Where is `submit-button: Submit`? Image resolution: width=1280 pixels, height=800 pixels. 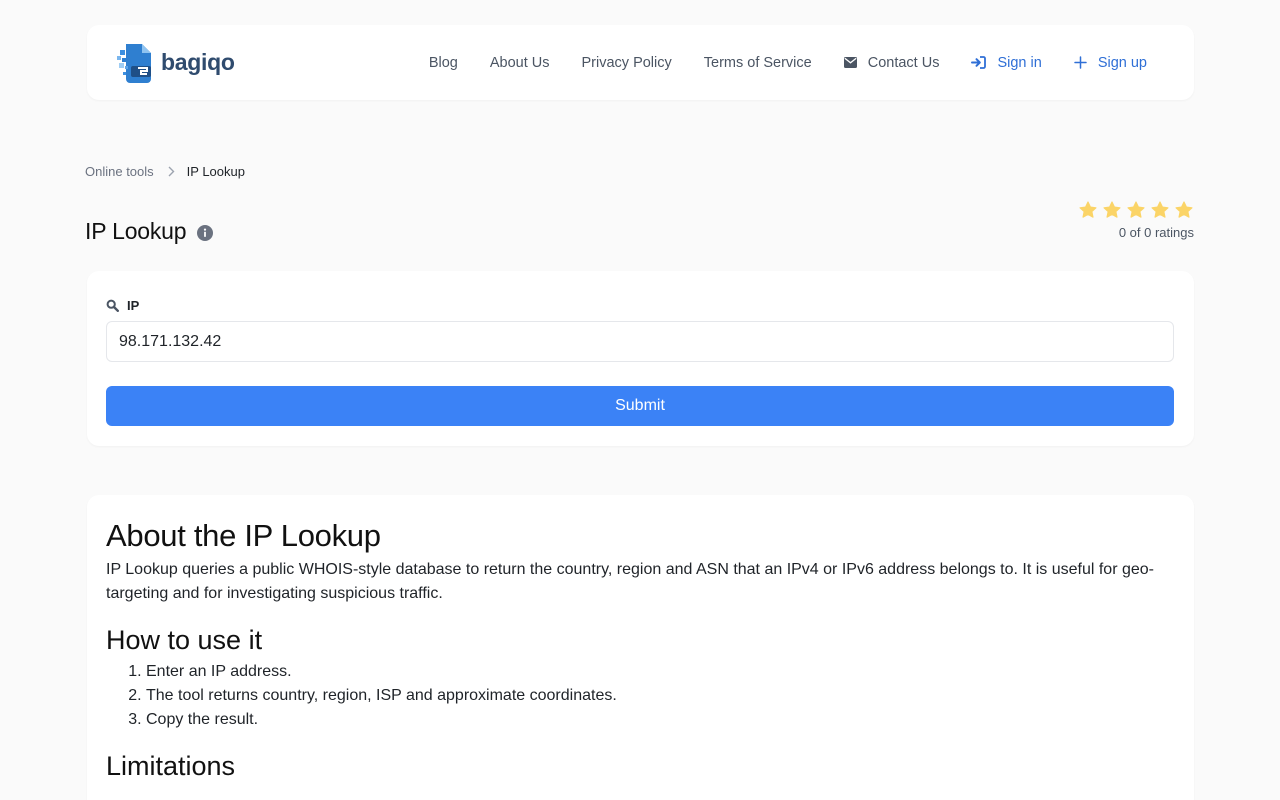 submit-button: Submit is located at coordinates (640, 406).